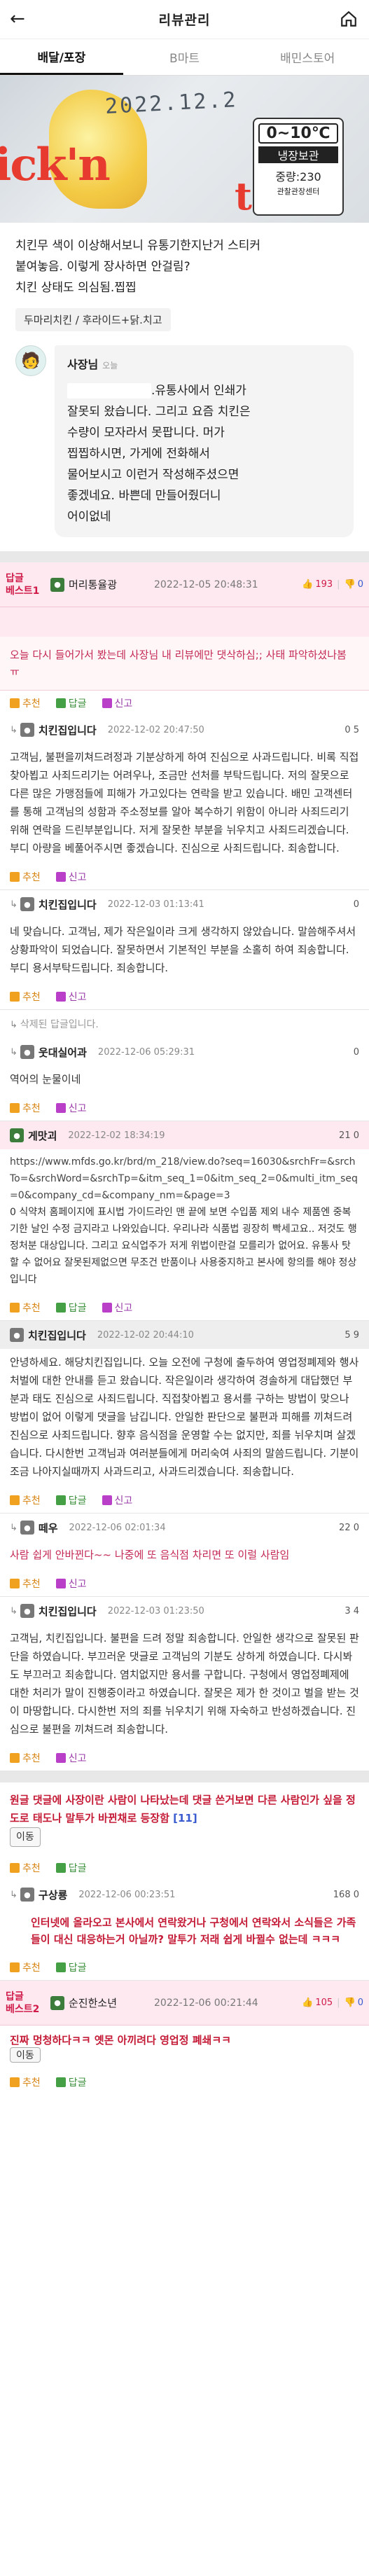 Image resolution: width=369 pixels, height=2576 pixels. What do you see at coordinates (351, 729) in the screenshot?
I see `comment-score: 0 5` at bounding box center [351, 729].